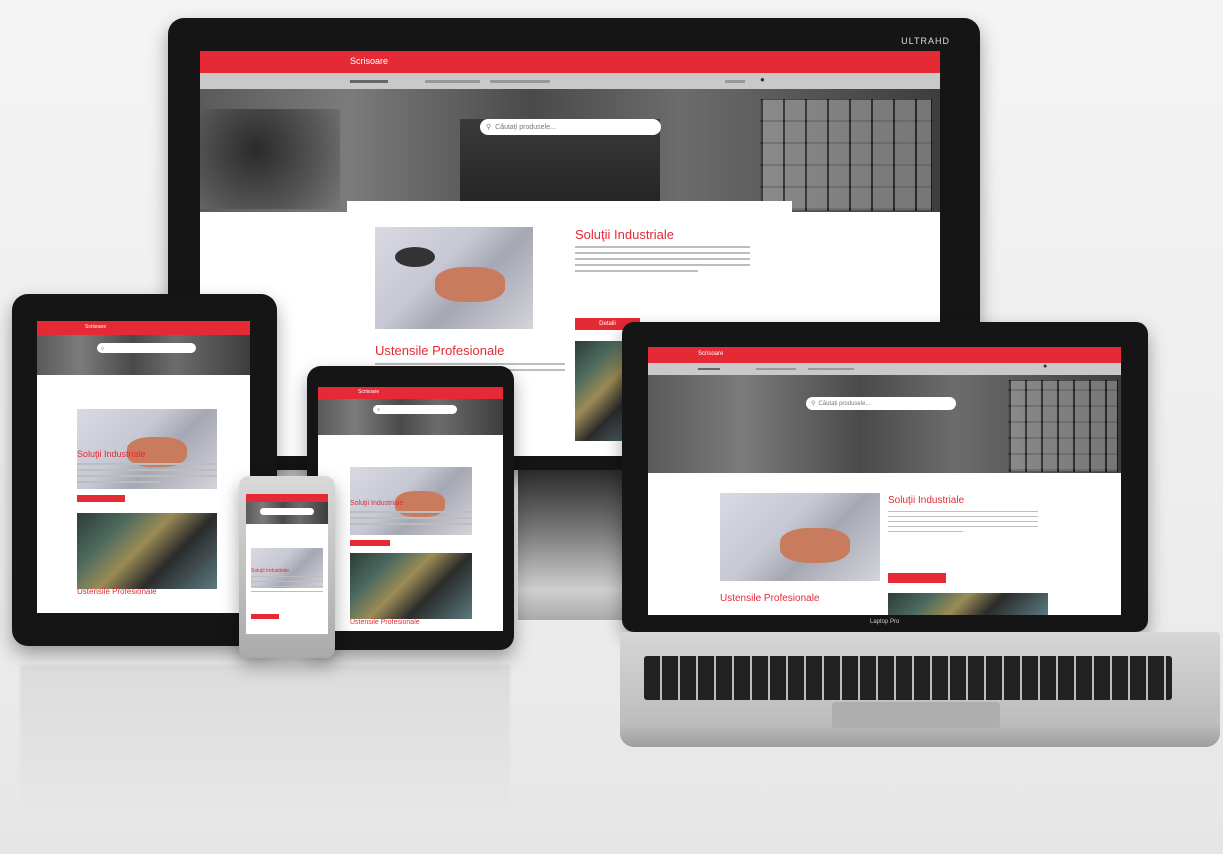 Image resolution: width=1223 pixels, height=854 pixels. What do you see at coordinates (925, 41) in the screenshot?
I see `monitor-brand-label: ULTRAHD` at bounding box center [925, 41].